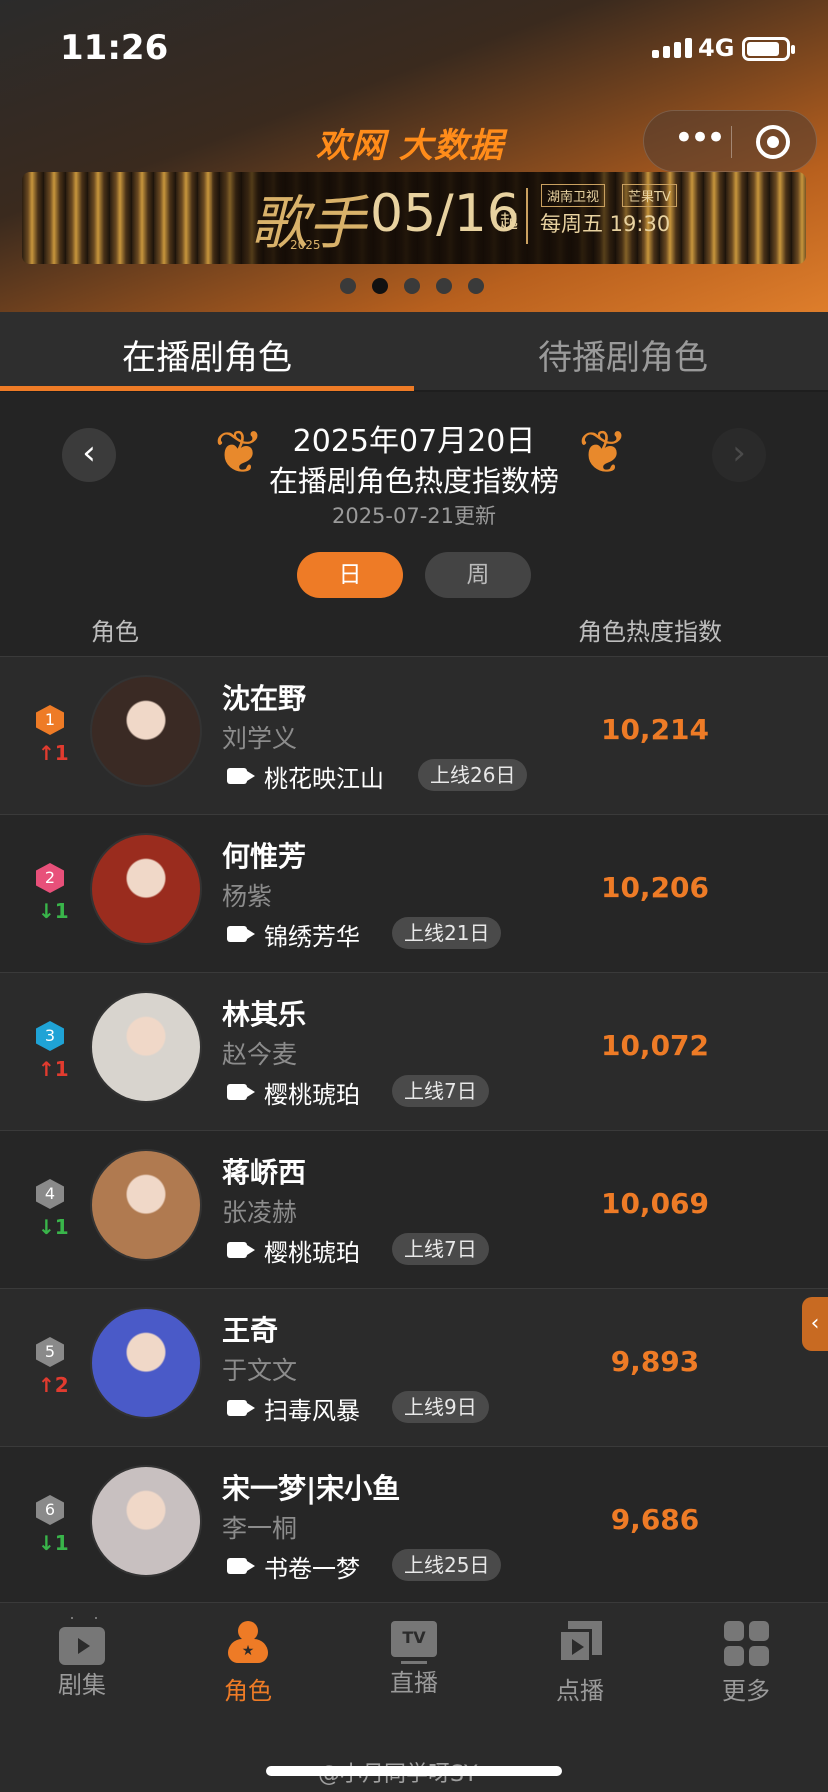 The width and height of the screenshot is (828, 1792). Describe the element at coordinates (50, 1194) in the screenshot. I see `rank-badge: 4` at that location.